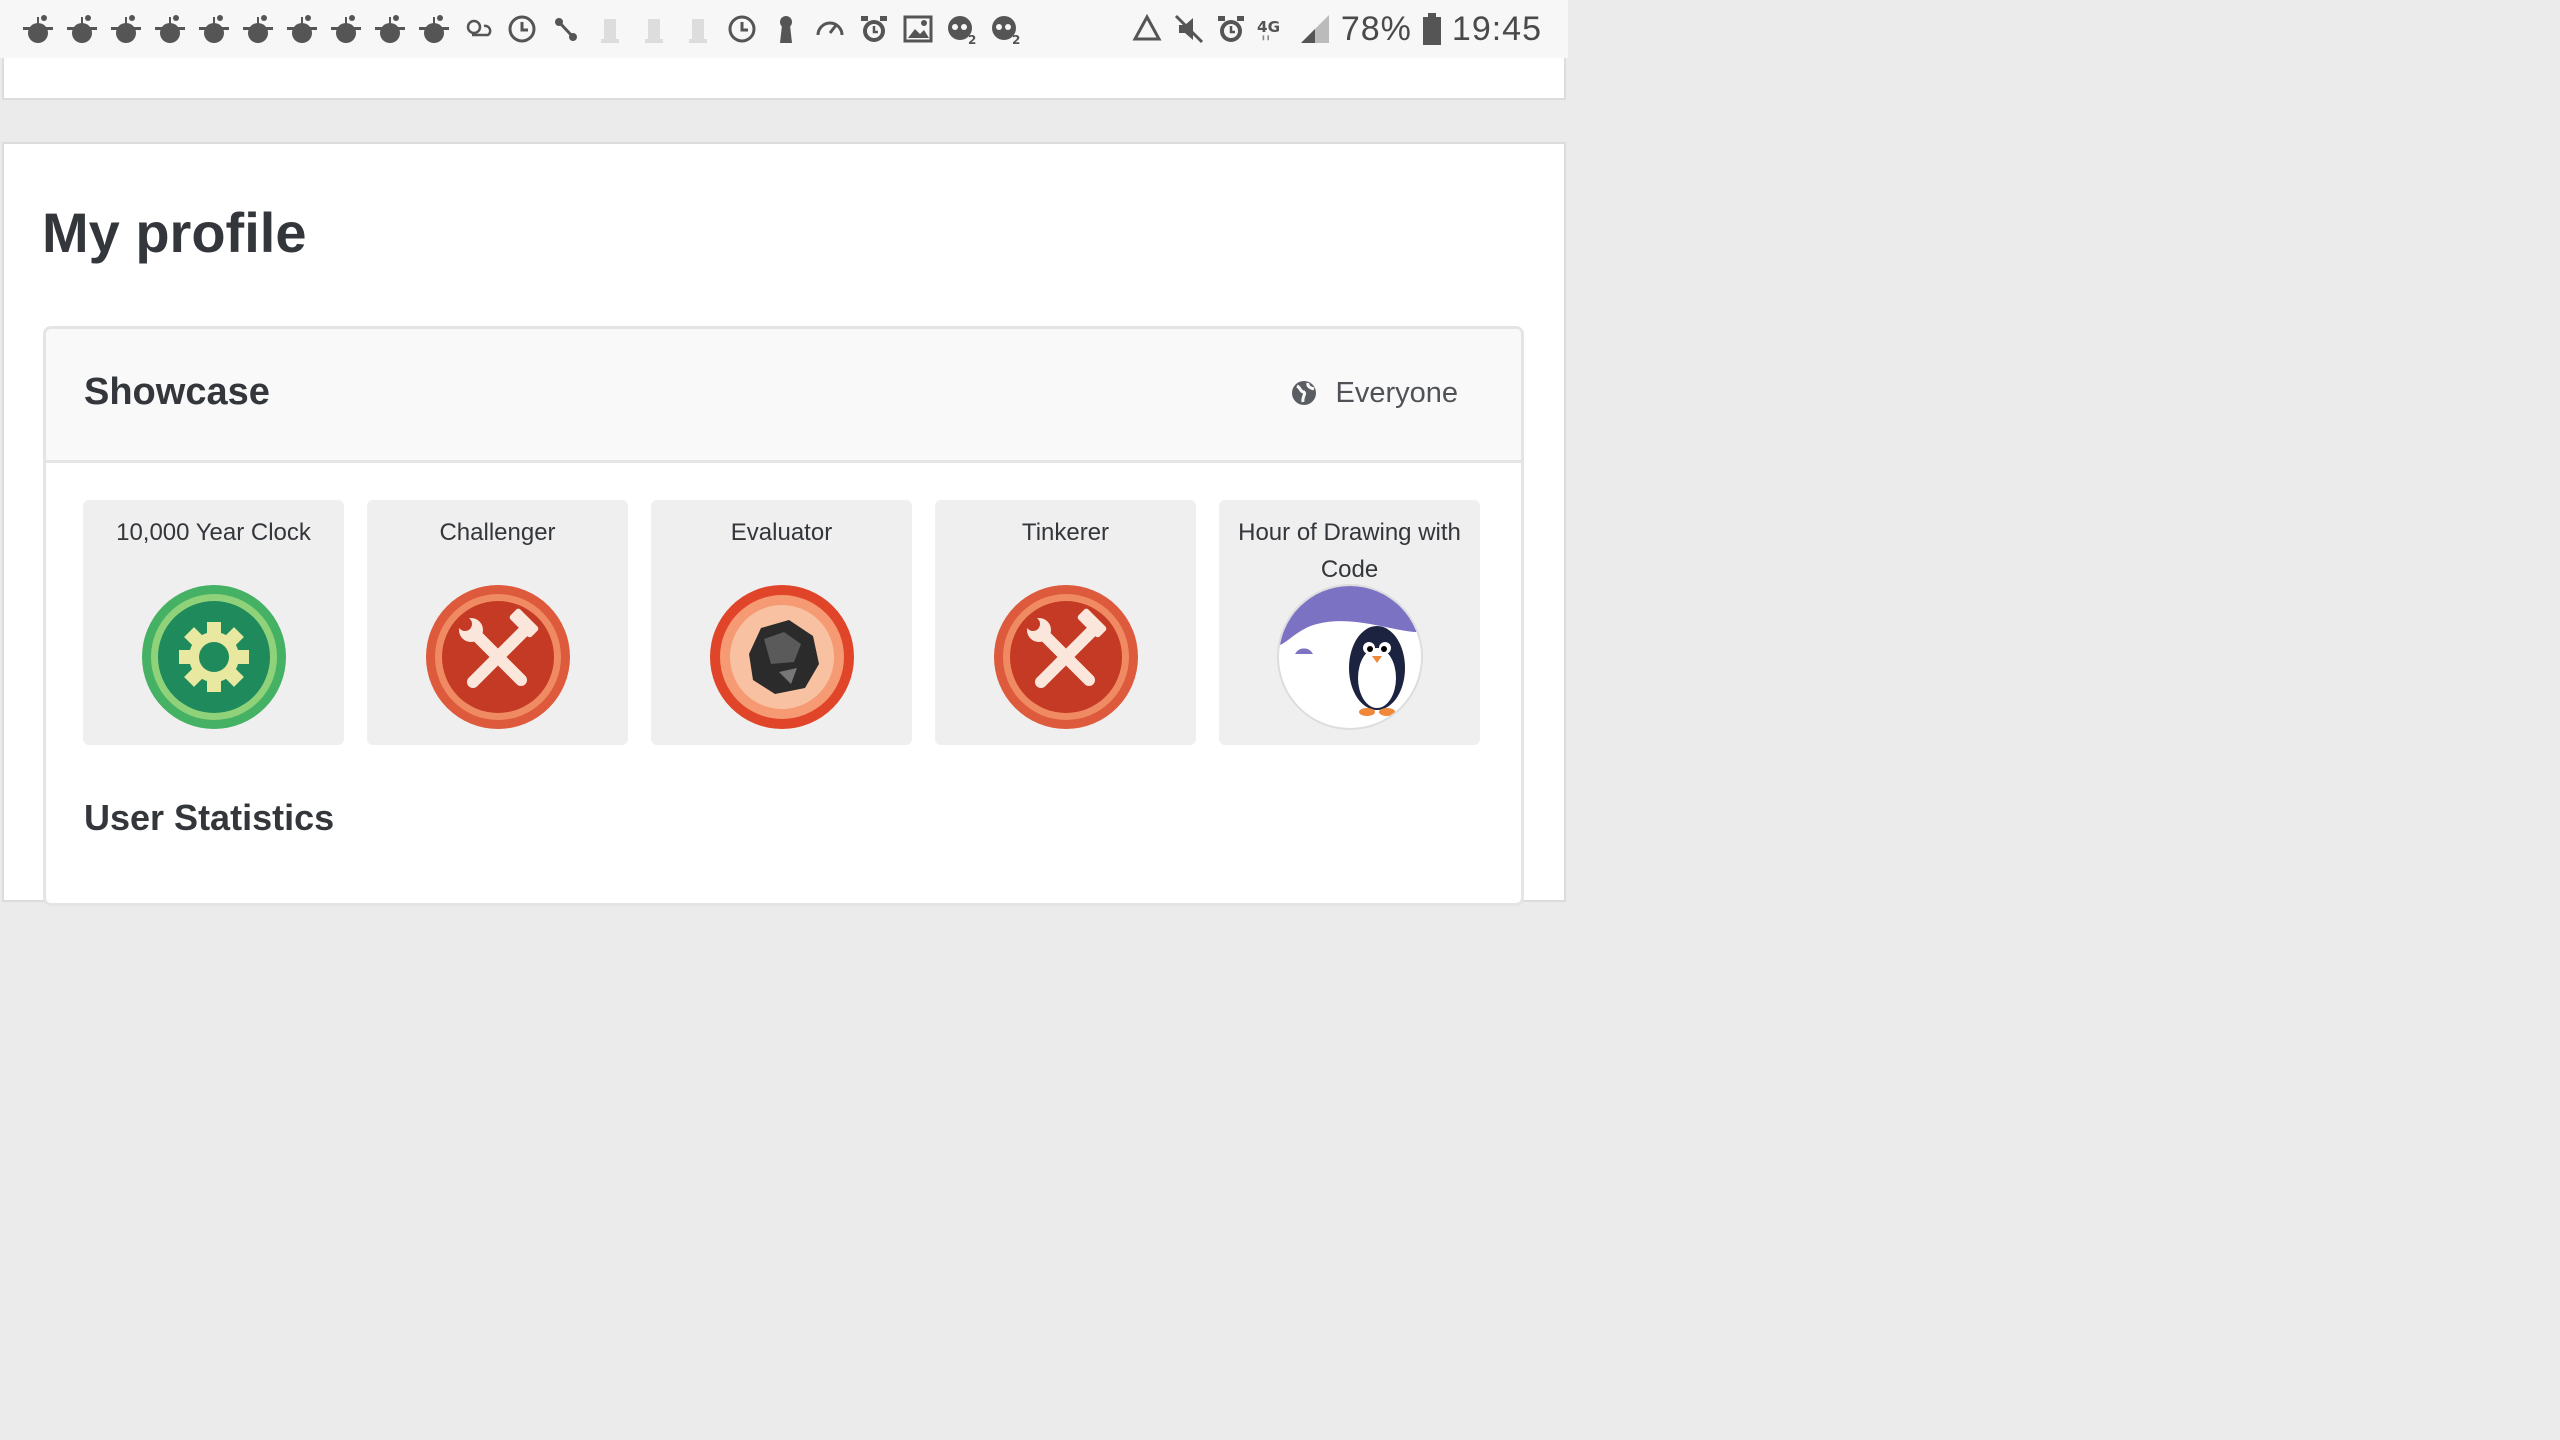  Describe the element at coordinates (1349, 551) in the screenshot. I see `badge-name: Hour of Drawing with Code` at that location.